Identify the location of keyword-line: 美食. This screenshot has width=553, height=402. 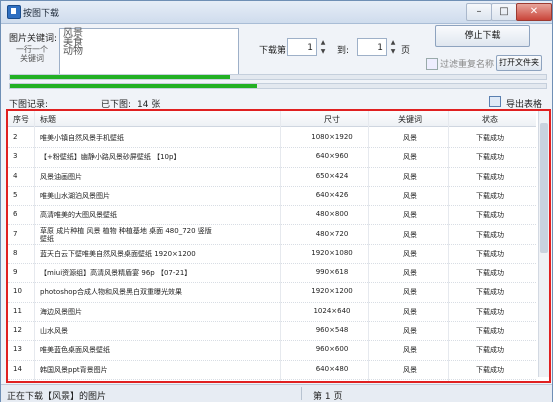
(73, 42).